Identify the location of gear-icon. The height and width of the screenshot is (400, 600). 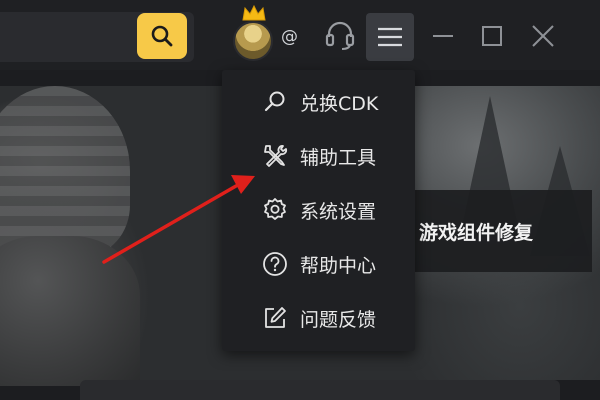
(275, 210).